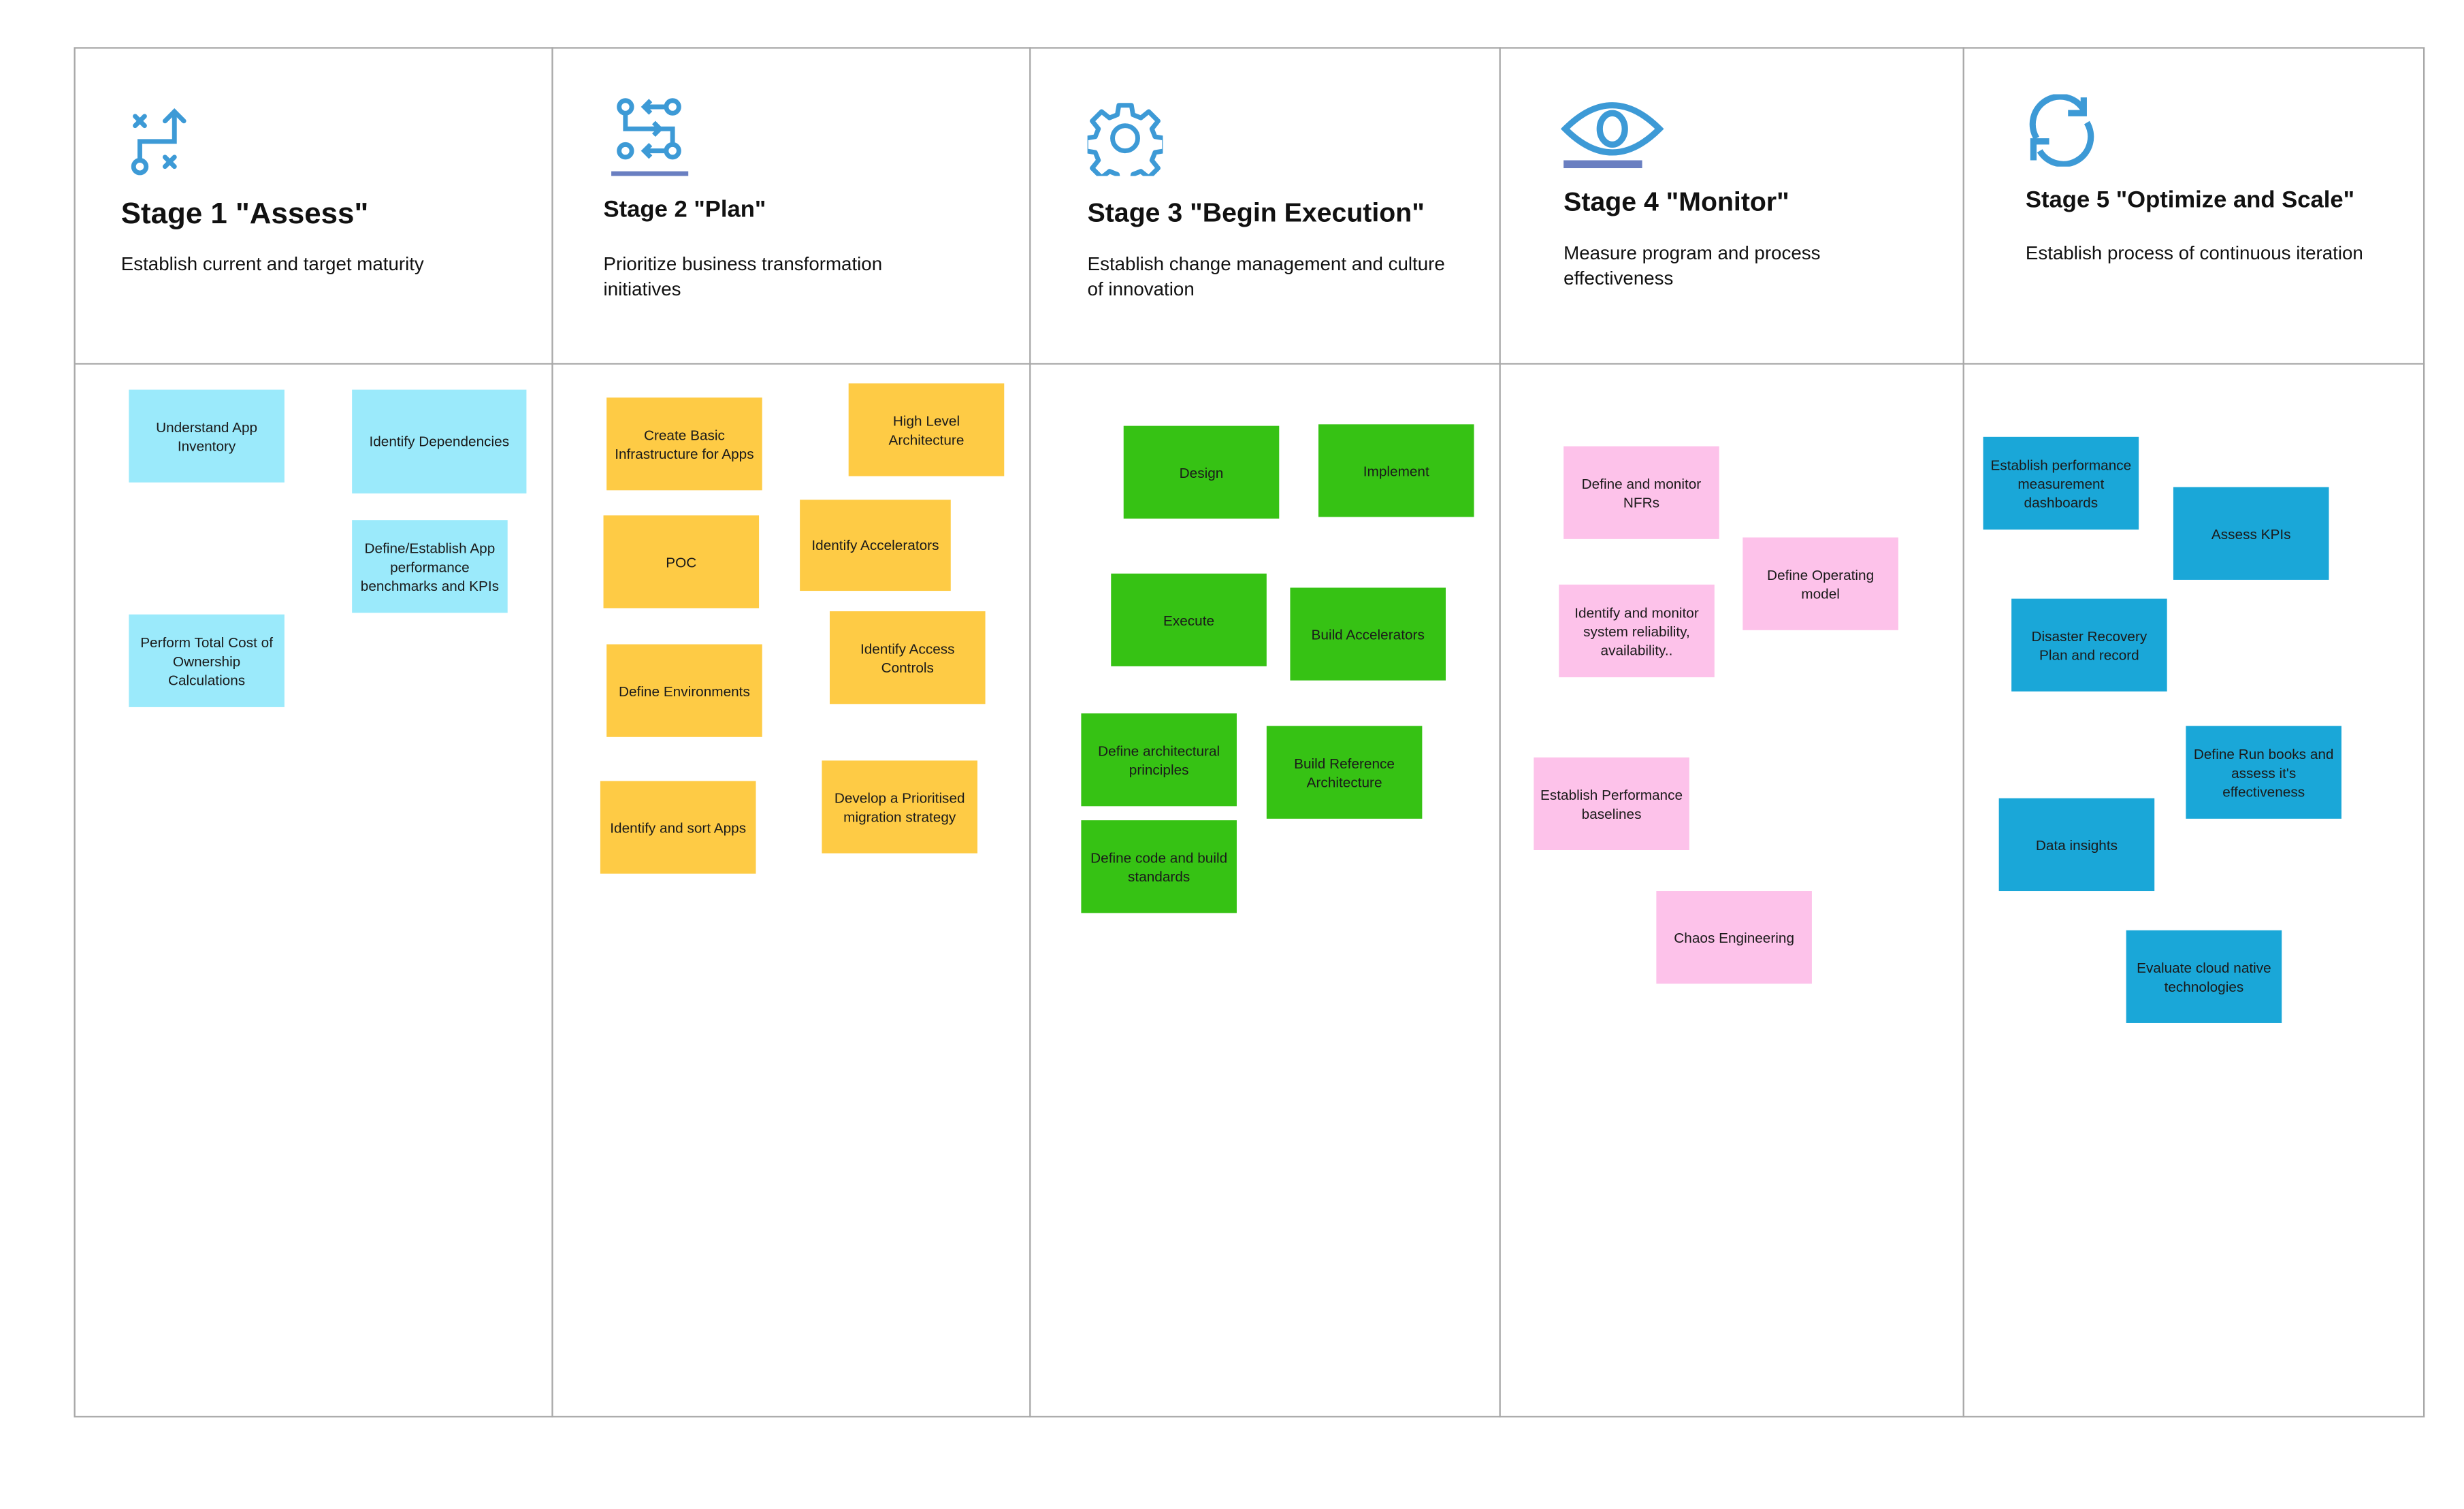 This screenshot has width=2464, height=1509. What do you see at coordinates (159, 142) in the screenshot?
I see `strategy-path-icon` at bounding box center [159, 142].